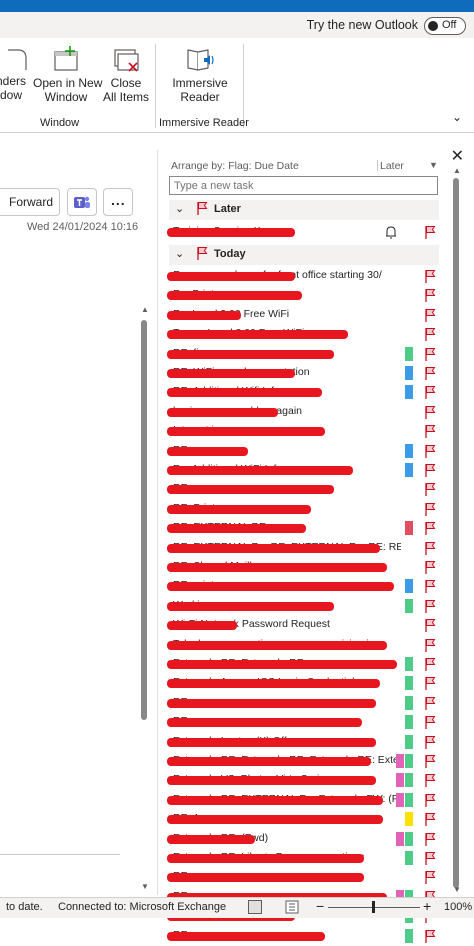 The width and height of the screenshot is (474, 946). What do you see at coordinates (457, 170) in the screenshot?
I see `todo-scroll-up-arrow-icon: ▲` at bounding box center [457, 170].